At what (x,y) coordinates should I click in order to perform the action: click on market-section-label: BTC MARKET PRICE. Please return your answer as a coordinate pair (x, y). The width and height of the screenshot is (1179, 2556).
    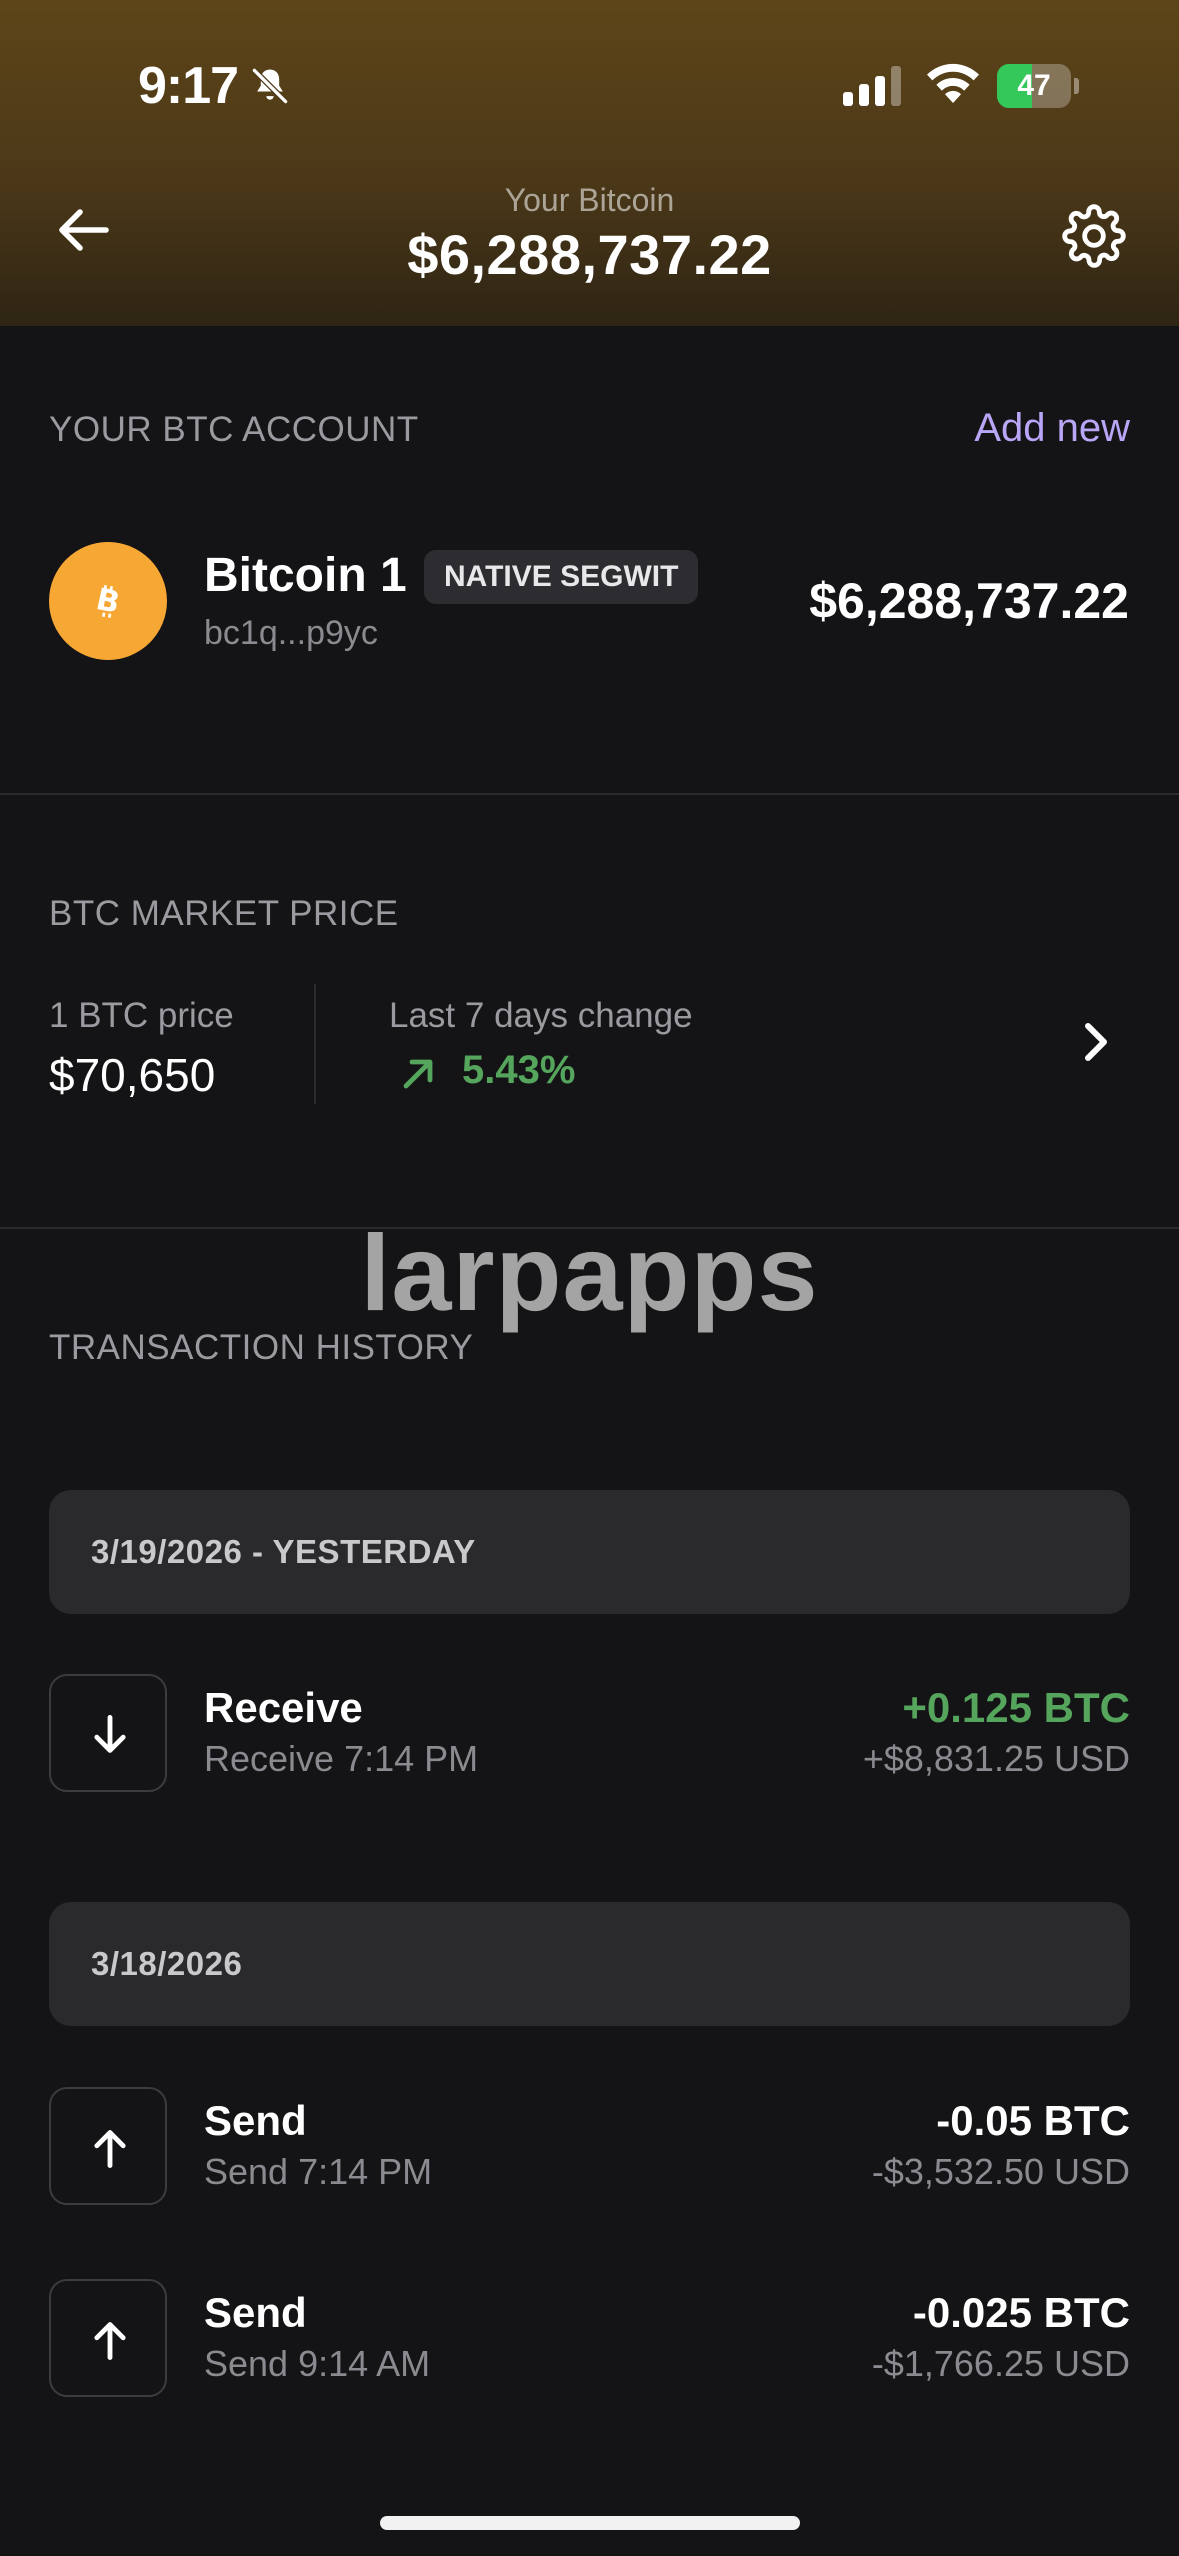
    Looking at the image, I should click on (224, 913).